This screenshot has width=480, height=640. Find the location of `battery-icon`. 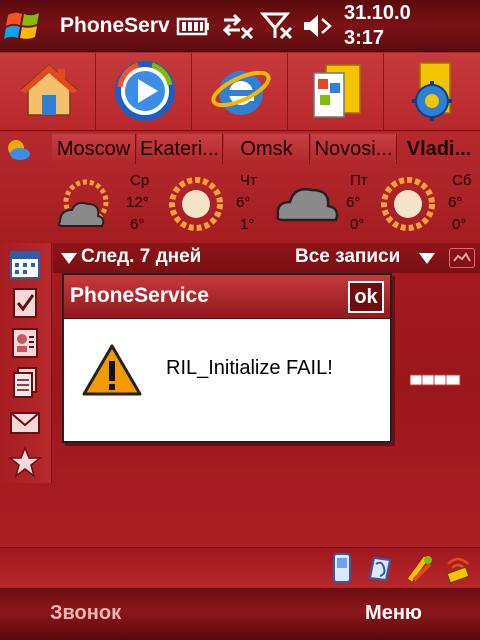

battery-icon is located at coordinates (193, 26).